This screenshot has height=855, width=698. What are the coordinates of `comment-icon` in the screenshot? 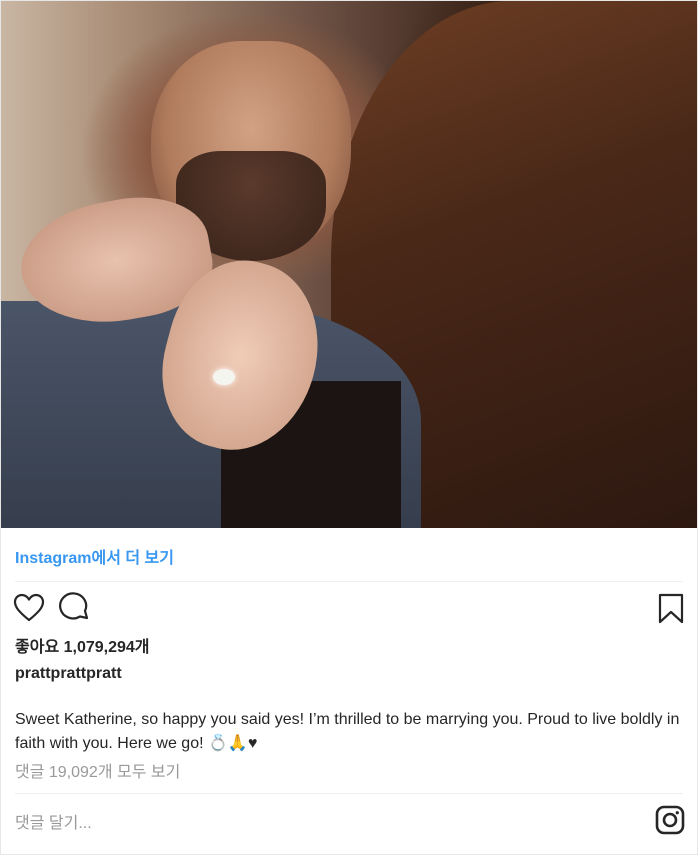 It's located at (75, 610).